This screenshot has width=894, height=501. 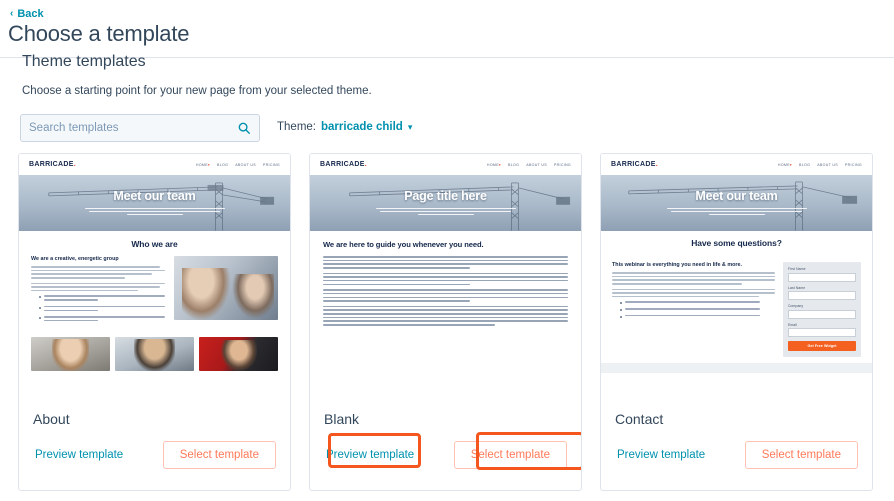 What do you see at coordinates (244, 128) in the screenshot?
I see `search-icon` at bounding box center [244, 128].